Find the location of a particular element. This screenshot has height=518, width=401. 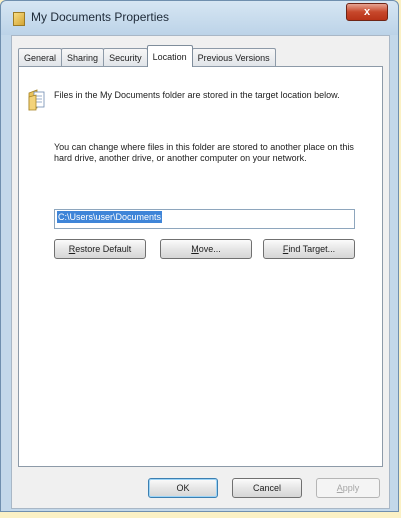

restore-default-button: Restore Default is located at coordinates (100, 249).